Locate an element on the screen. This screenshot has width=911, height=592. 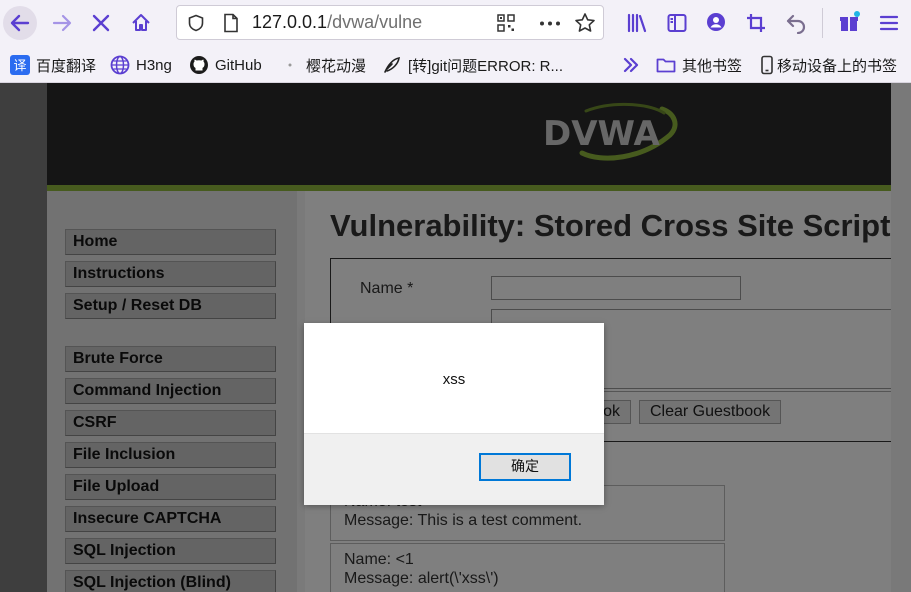
url-host: 127.0.0.1 is located at coordinates (290, 22).